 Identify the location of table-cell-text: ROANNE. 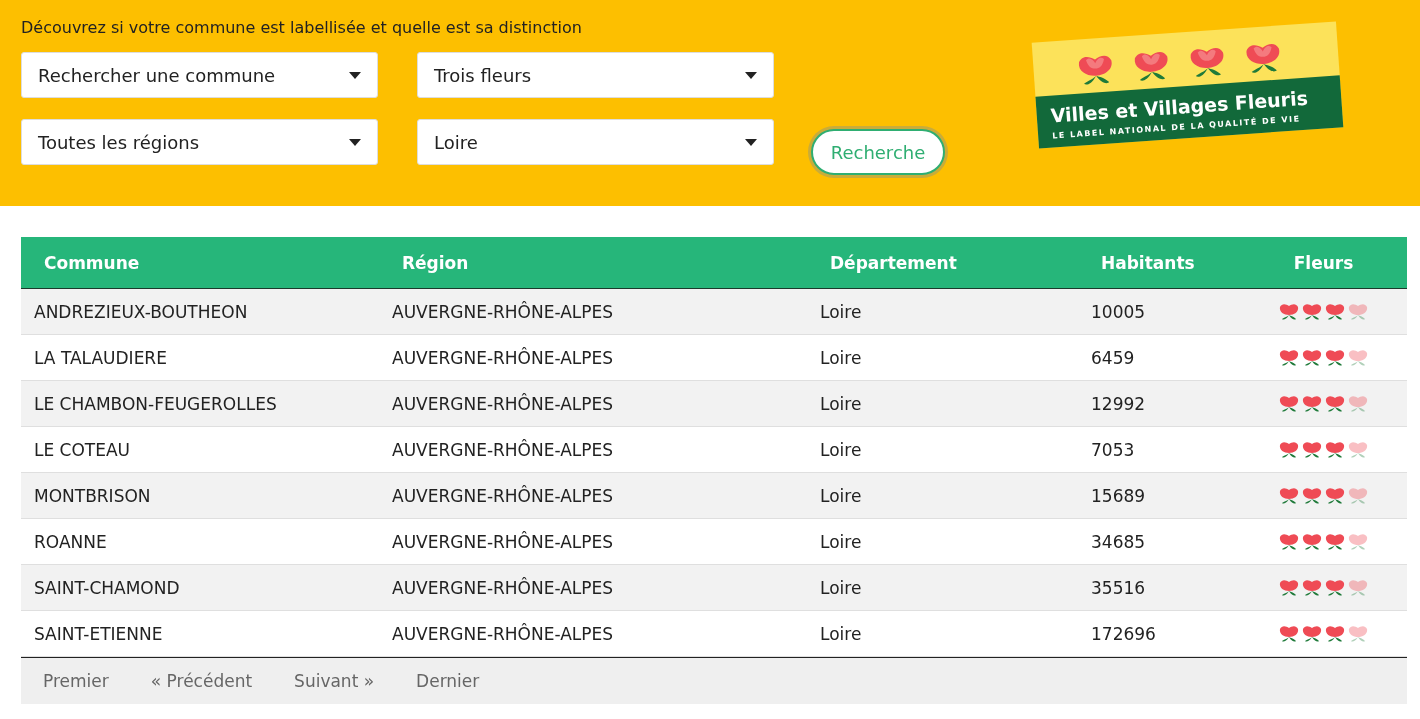
(70, 541).